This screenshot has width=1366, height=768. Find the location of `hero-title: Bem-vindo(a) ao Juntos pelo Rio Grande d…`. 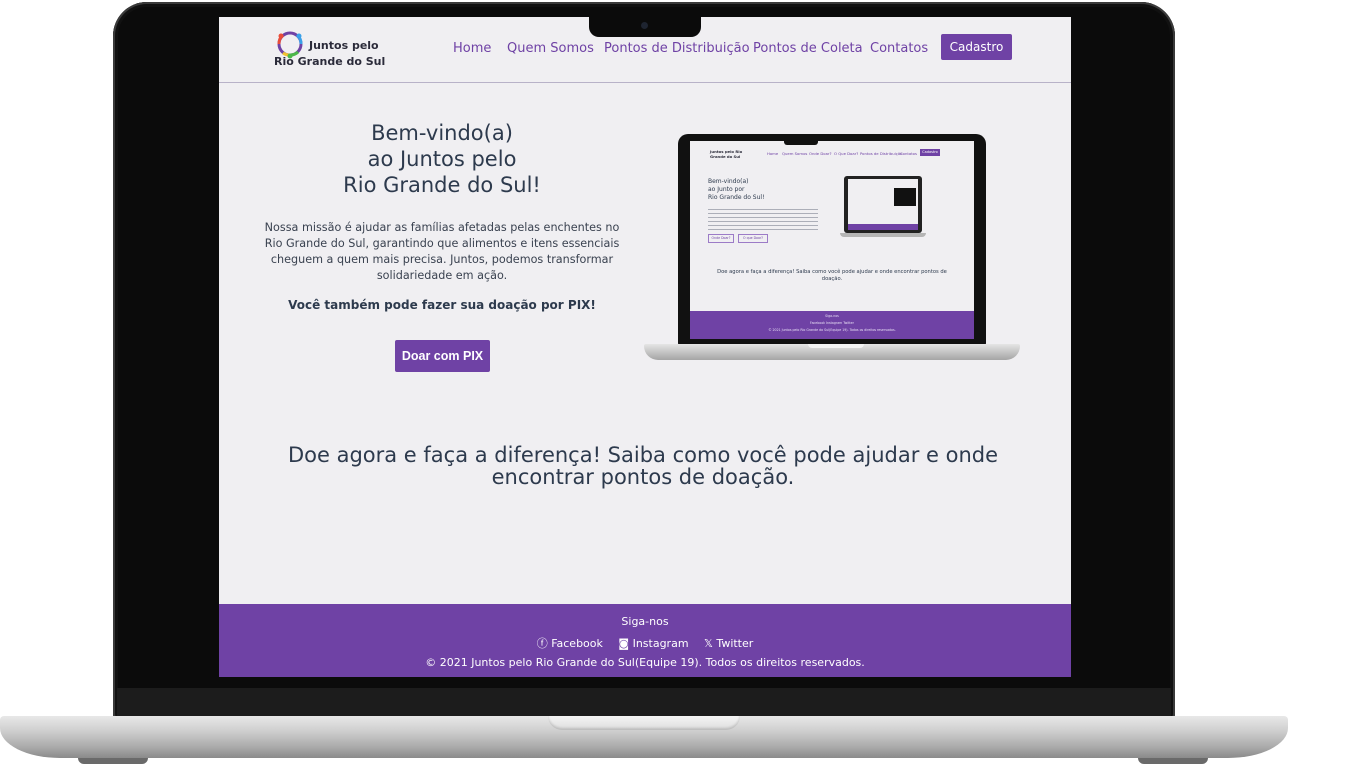

hero-title: Bem-vindo(a) ao Juntos pelo Rio Grande d… is located at coordinates (442, 159).